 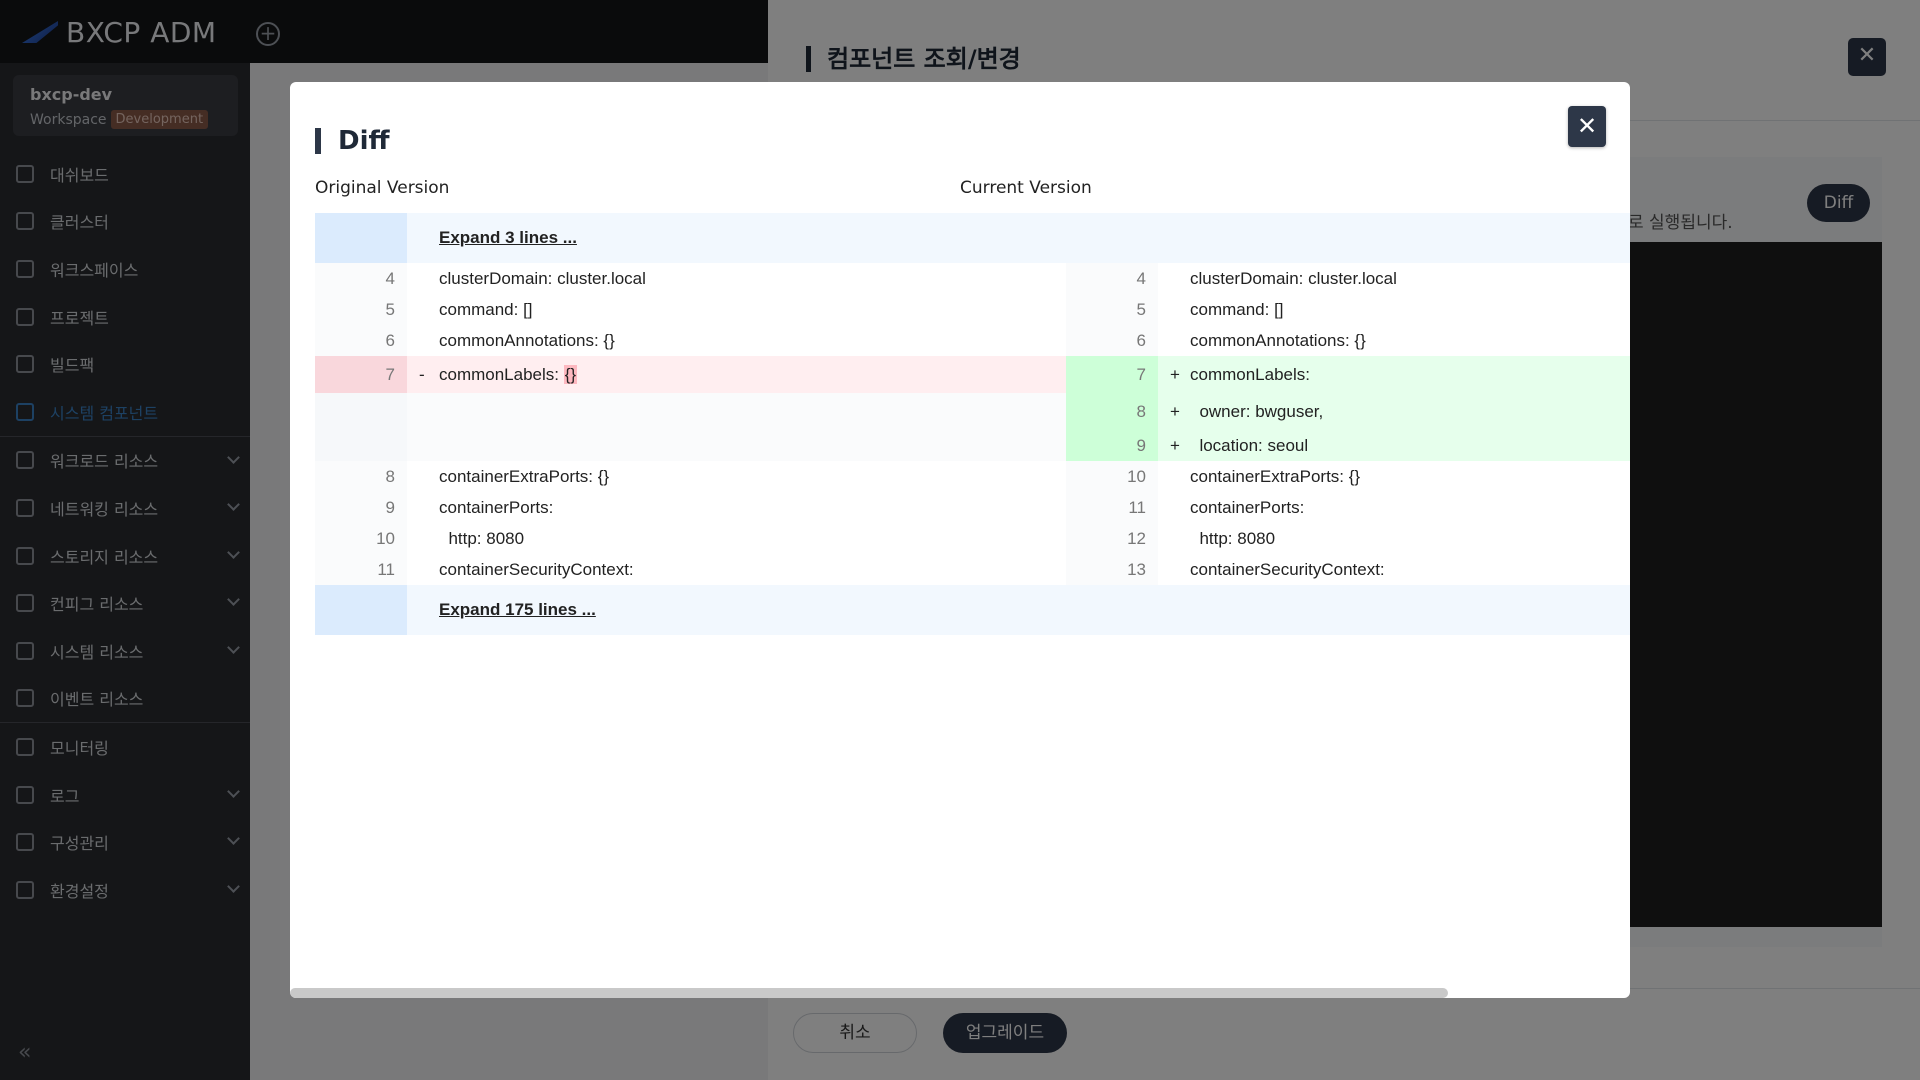 What do you see at coordinates (1394, 374) in the screenshot?
I see `added-line: + commonLabels:` at bounding box center [1394, 374].